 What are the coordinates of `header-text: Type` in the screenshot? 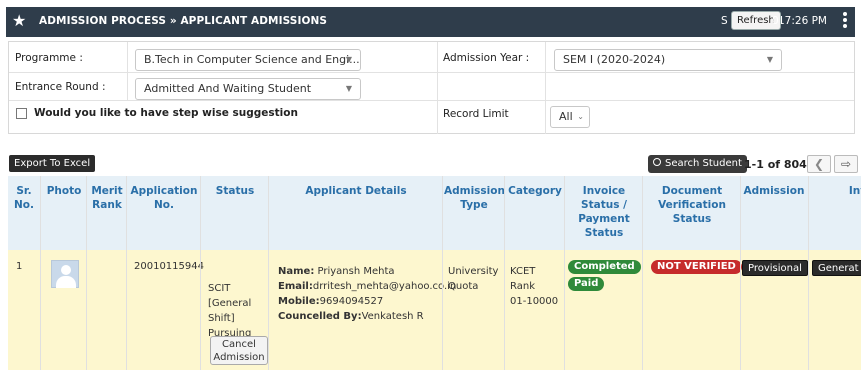 It's located at (474, 205).